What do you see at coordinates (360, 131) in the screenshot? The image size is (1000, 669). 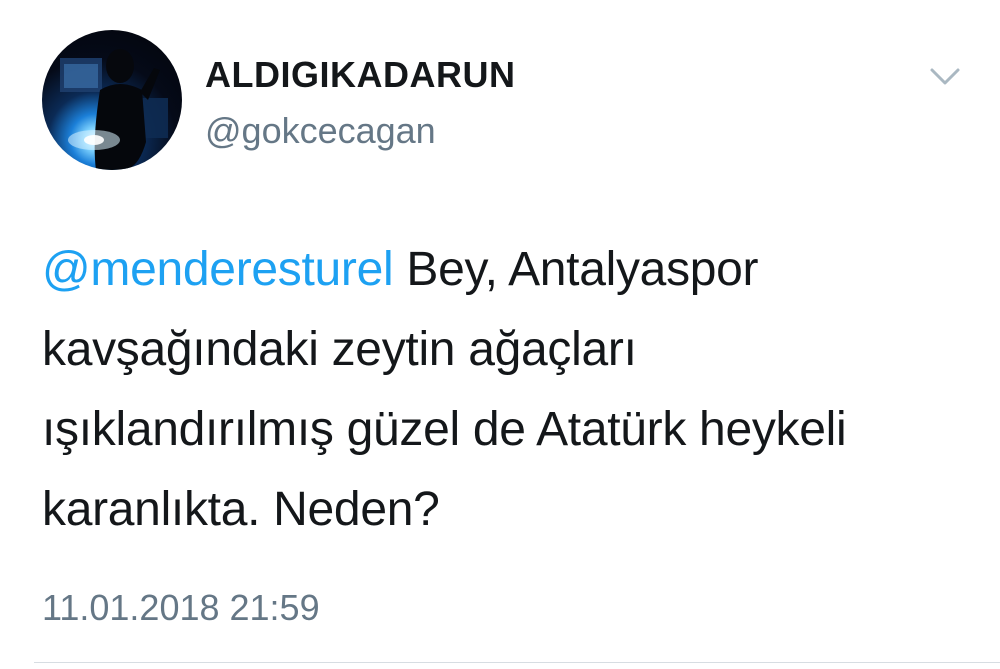 I see `user-handle: @gokcecagan` at bounding box center [360, 131].